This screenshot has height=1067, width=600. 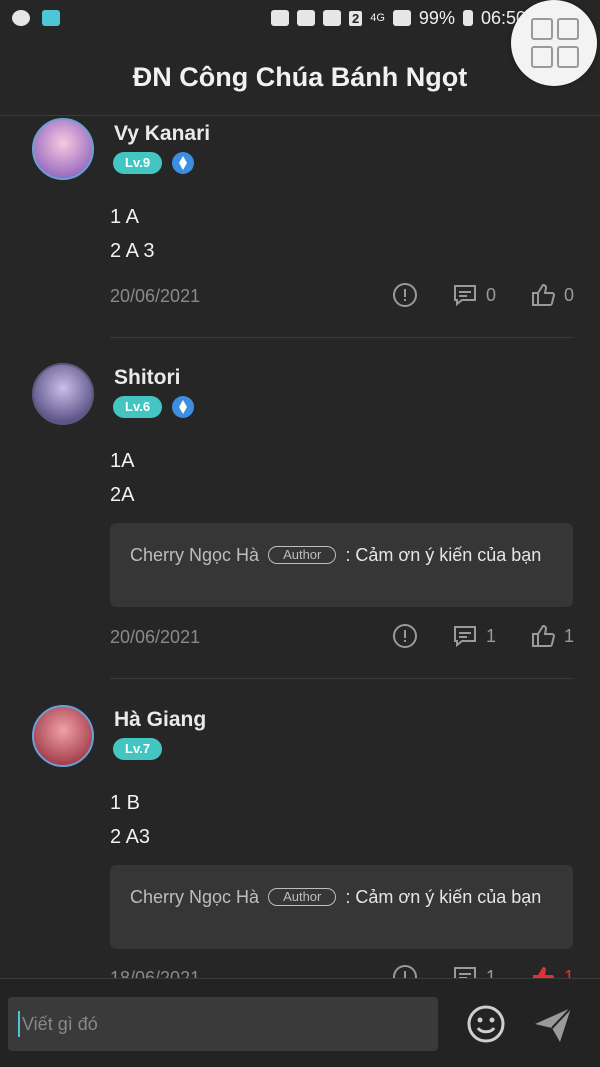 I want to click on reply-button: 0, so click(x=474, y=295).